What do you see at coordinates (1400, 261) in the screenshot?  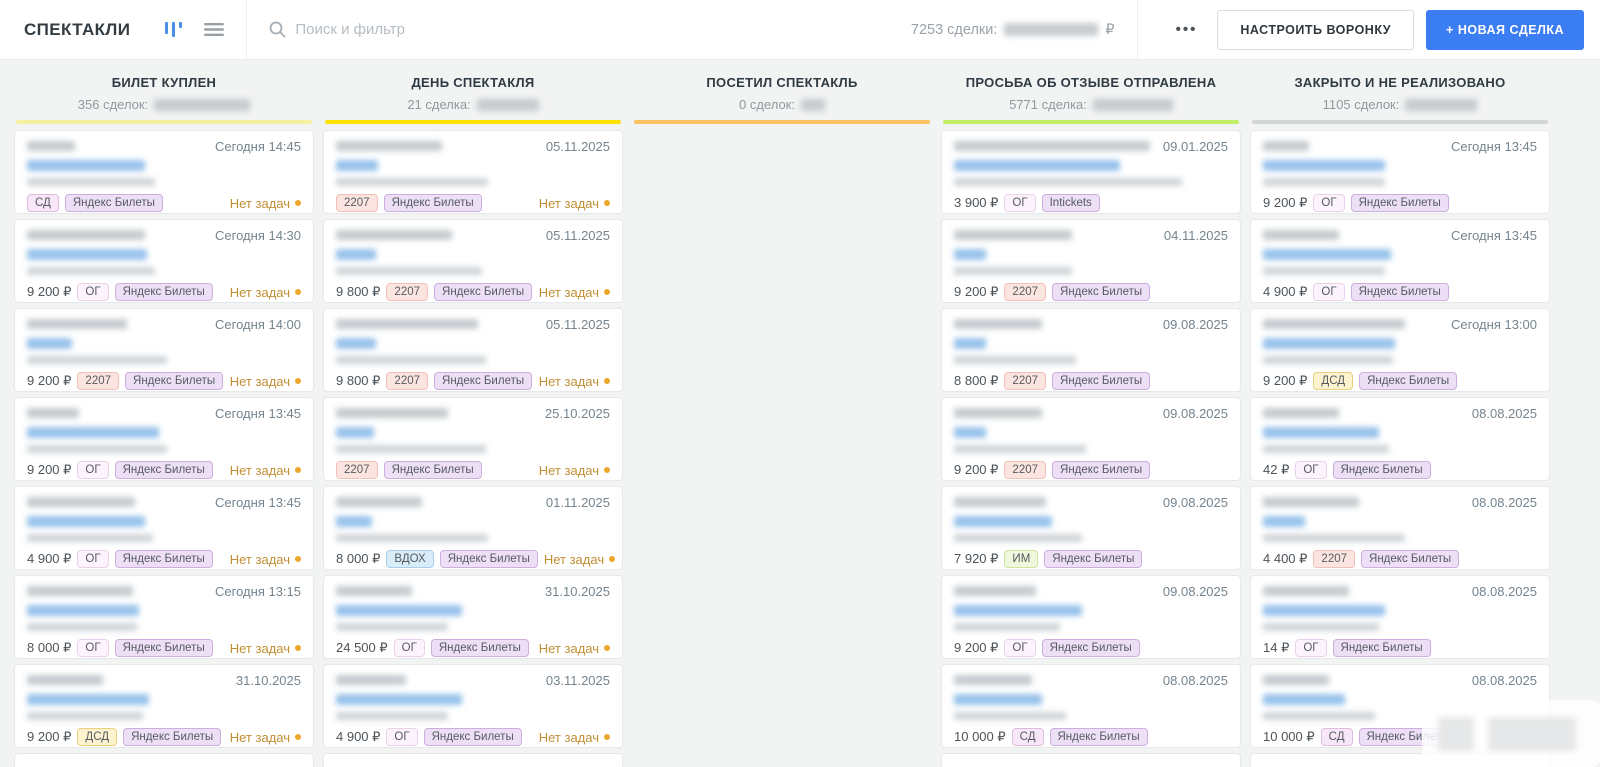 I see `deal-card: Сегодня 13:45 4 900 ₽ ОГ Яндекс Билеты` at bounding box center [1400, 261].